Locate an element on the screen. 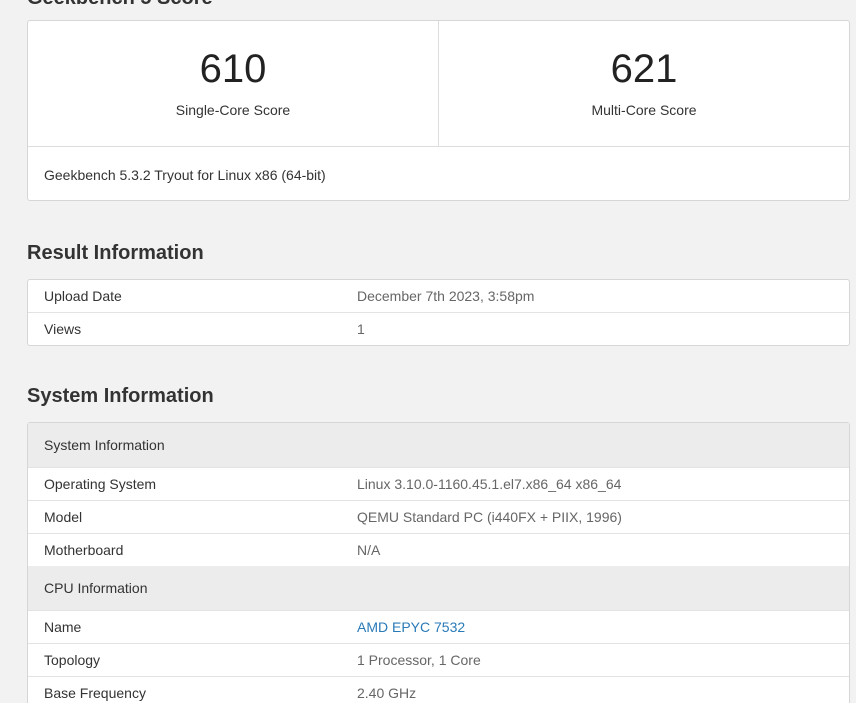  single-core-score-cell: 610 Single-Core Score is located at coordinates (233, 83).